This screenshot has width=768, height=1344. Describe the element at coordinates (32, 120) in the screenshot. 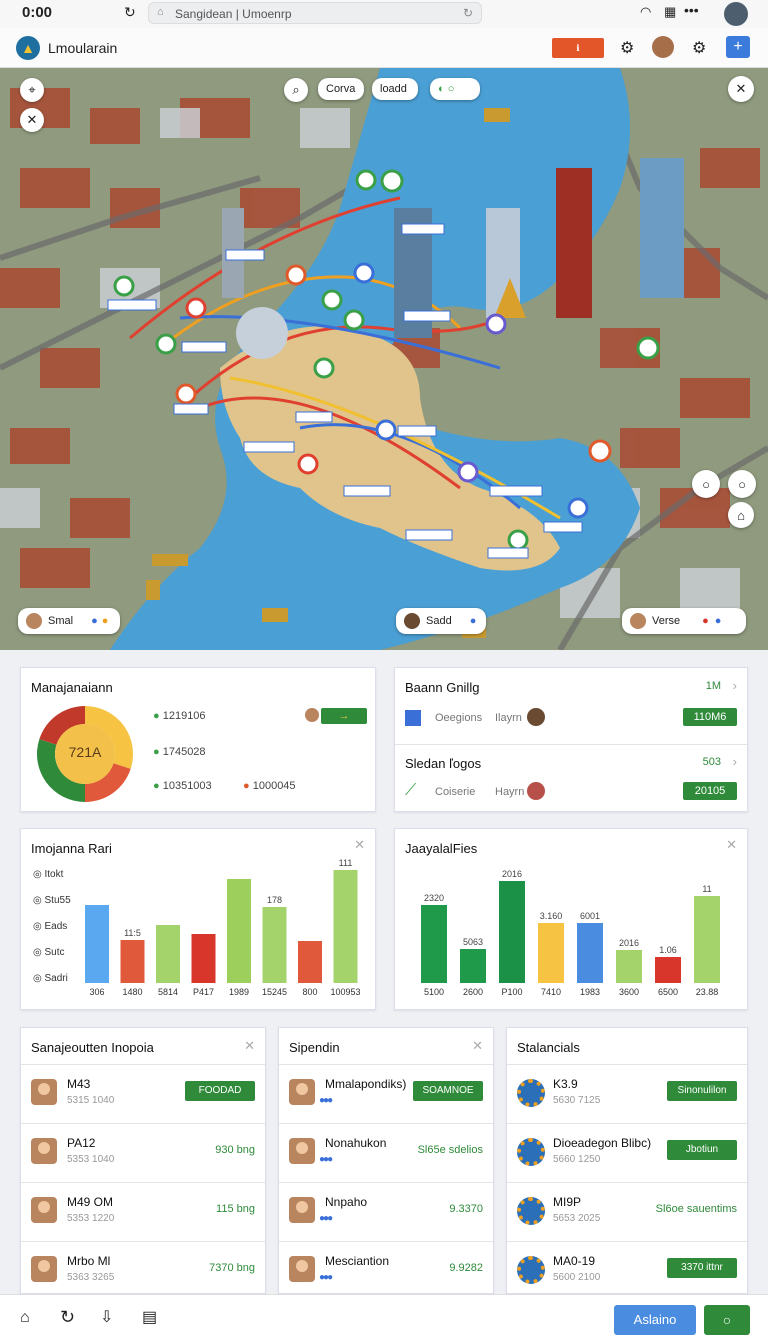

I see `route-icon: ✕` at that location.